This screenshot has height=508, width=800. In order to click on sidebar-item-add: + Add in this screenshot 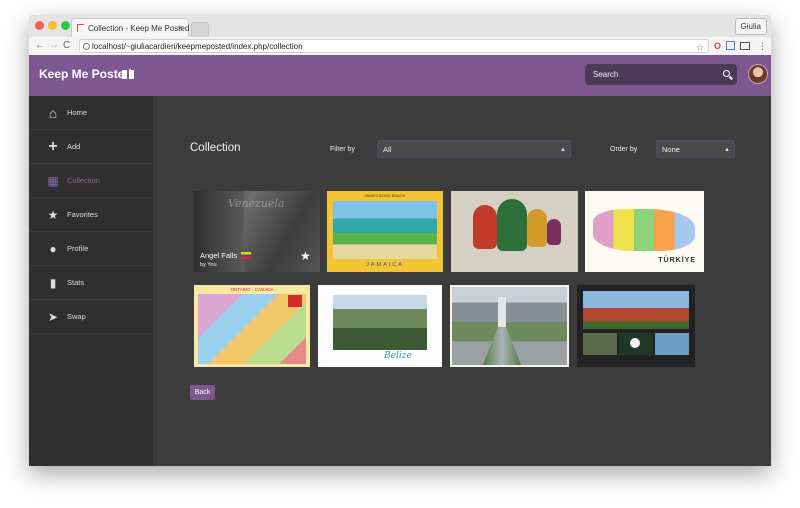, I will do `click(91, 147)`.